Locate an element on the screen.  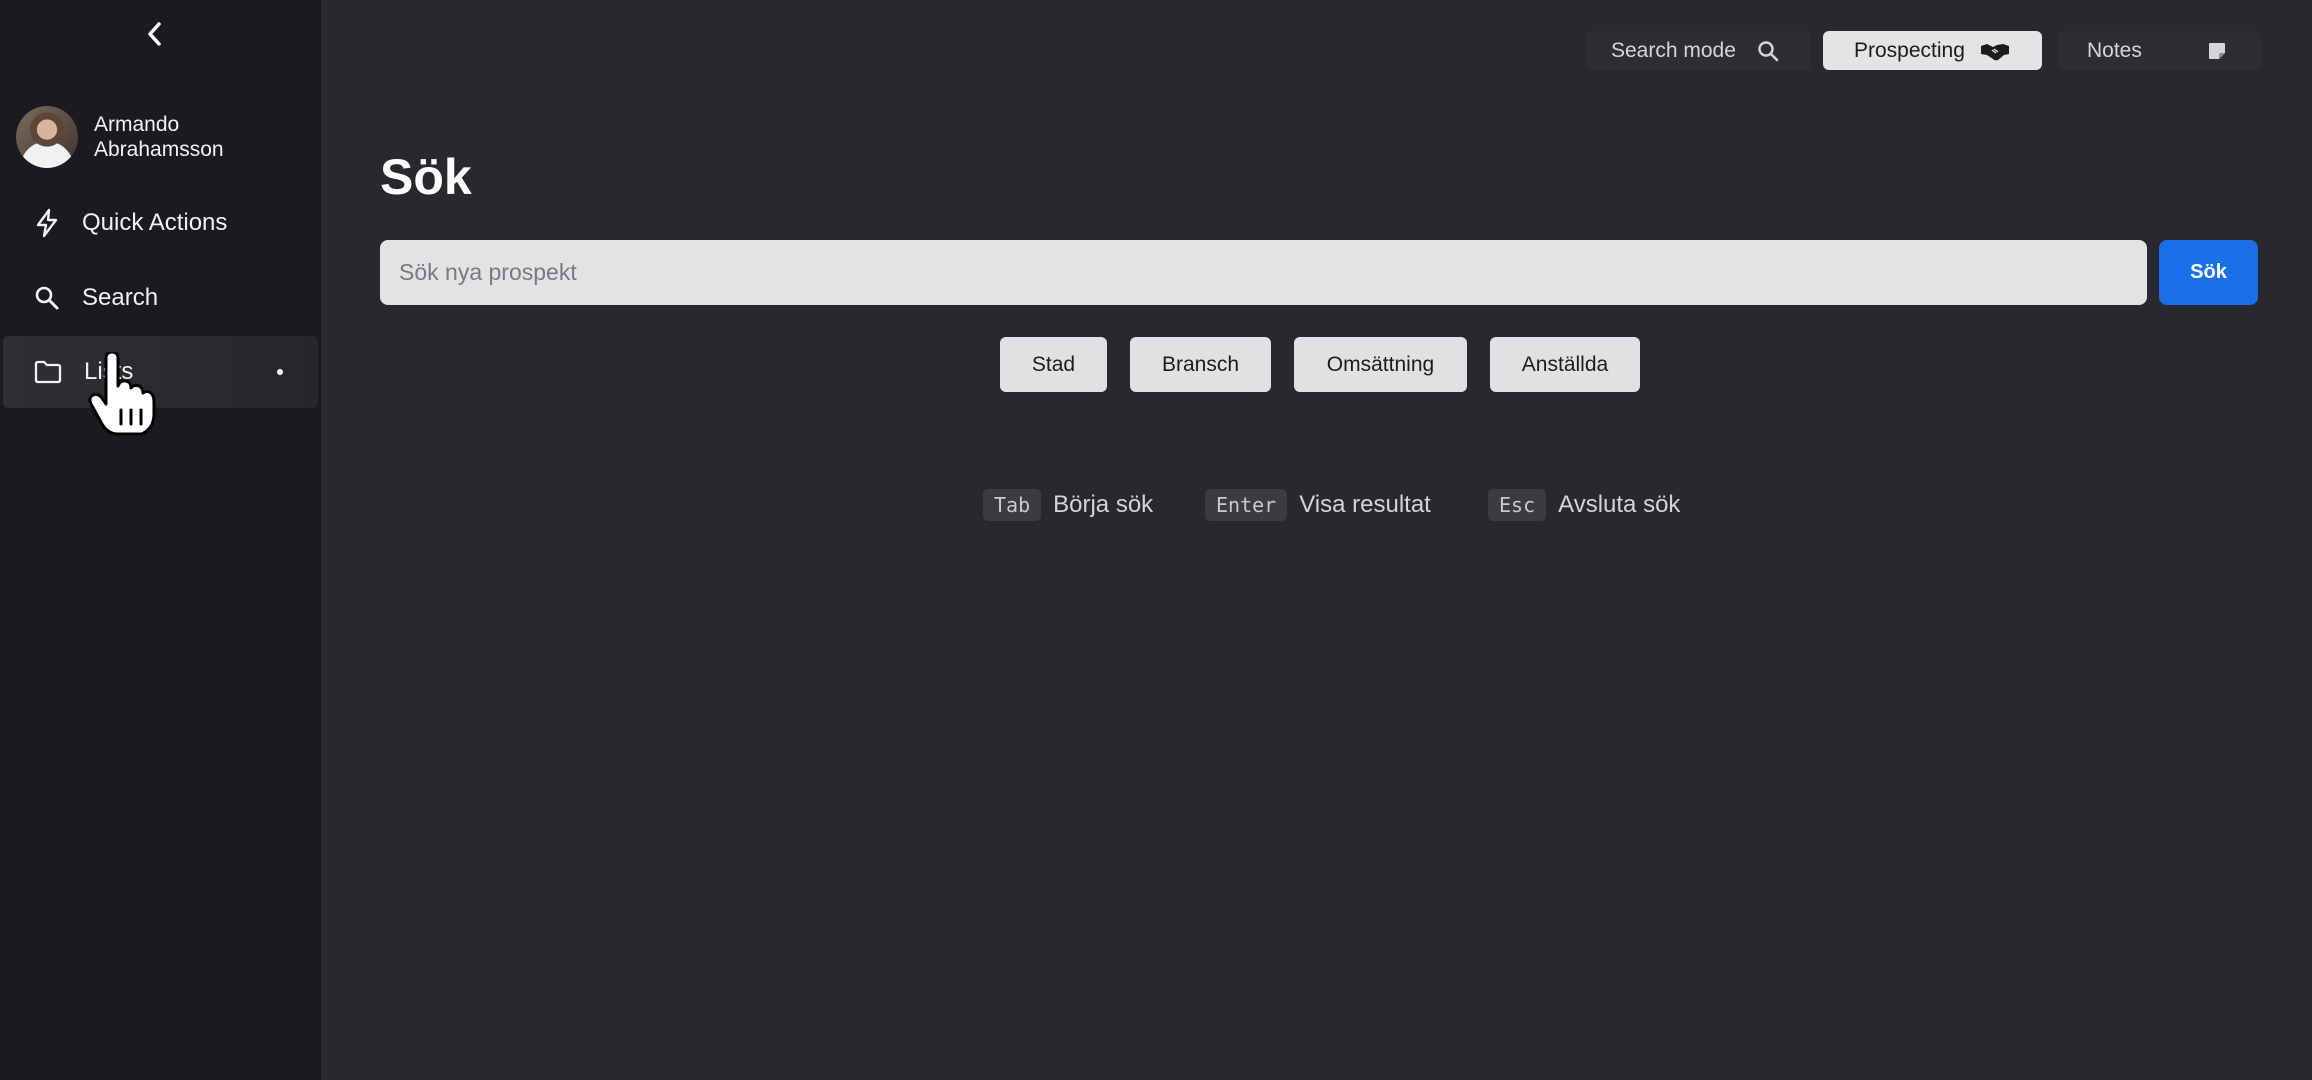
keyboard-hint: Tab Börja sök is located at coordinates (1068, 505).